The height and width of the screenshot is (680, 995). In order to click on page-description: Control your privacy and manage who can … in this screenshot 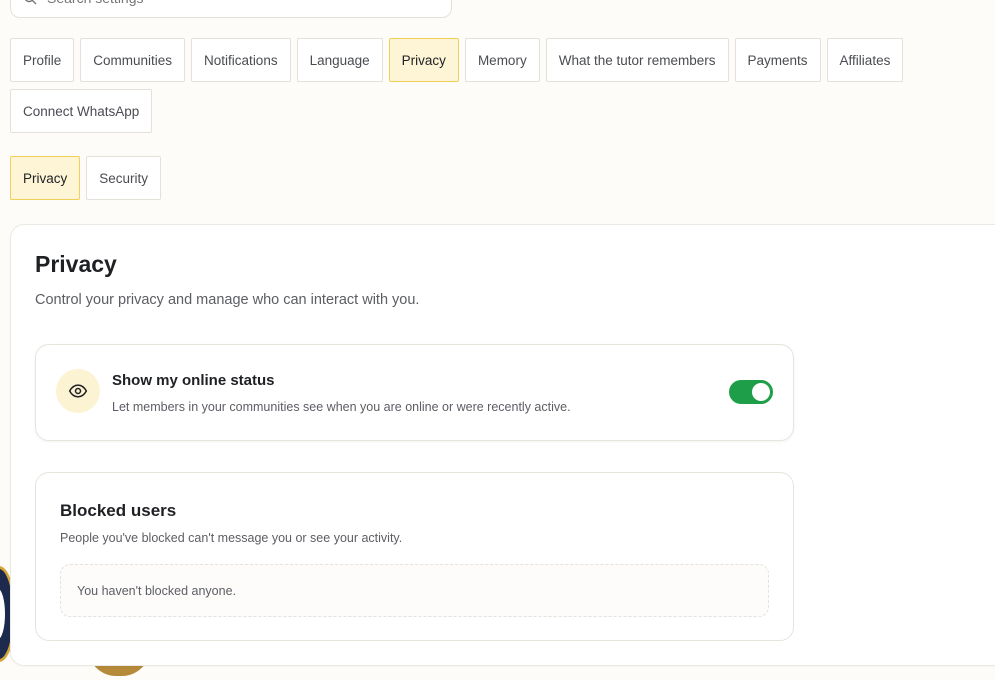, I will do `click(227, 300)`.